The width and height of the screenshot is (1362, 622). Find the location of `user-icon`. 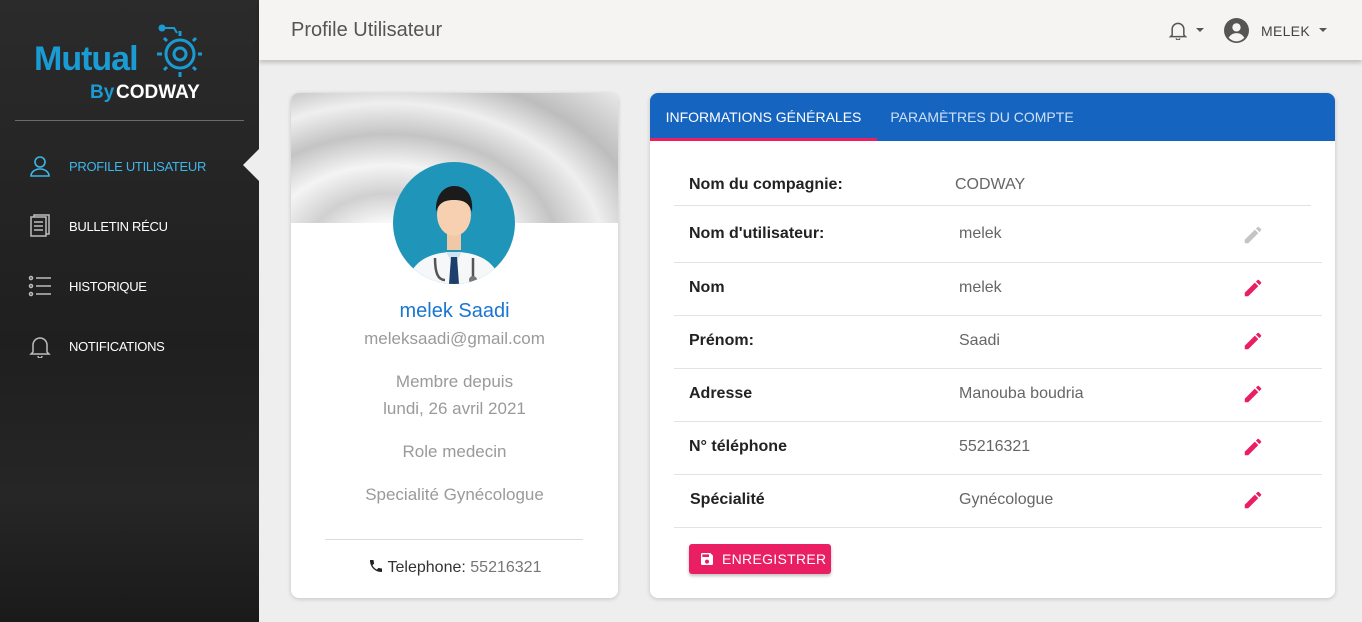

user-icon is located at coordinates (40, 166).